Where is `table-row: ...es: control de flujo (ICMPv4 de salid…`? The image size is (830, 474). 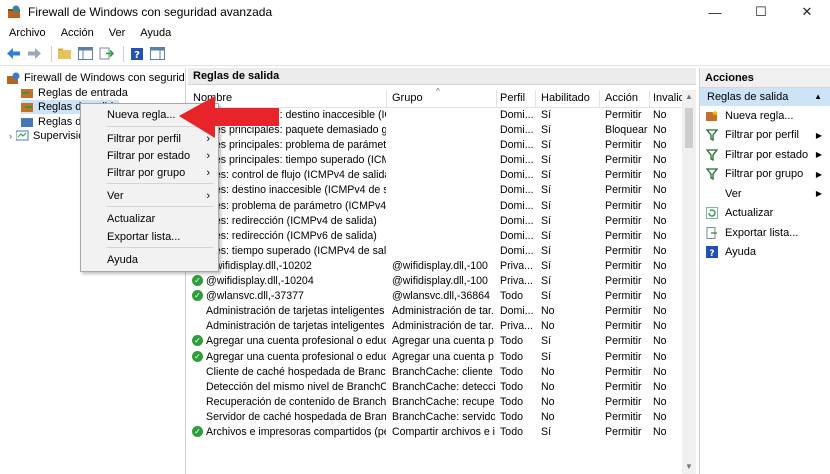
table-row: ...es: control de flujo (ICMPv4 de salid… is located at coordinates (435, 175).